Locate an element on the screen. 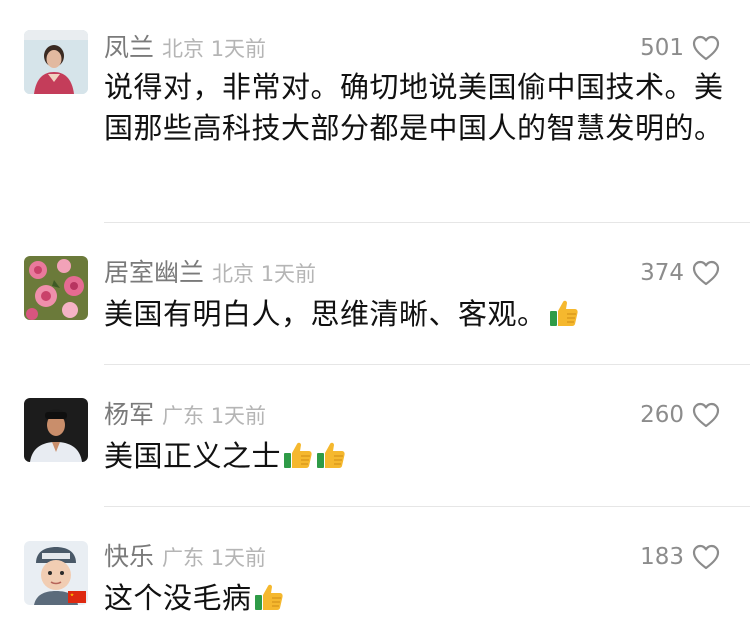 The width and height of the screenshot is (750, 638). like-button: 374 is located at coordinates (680, 273).